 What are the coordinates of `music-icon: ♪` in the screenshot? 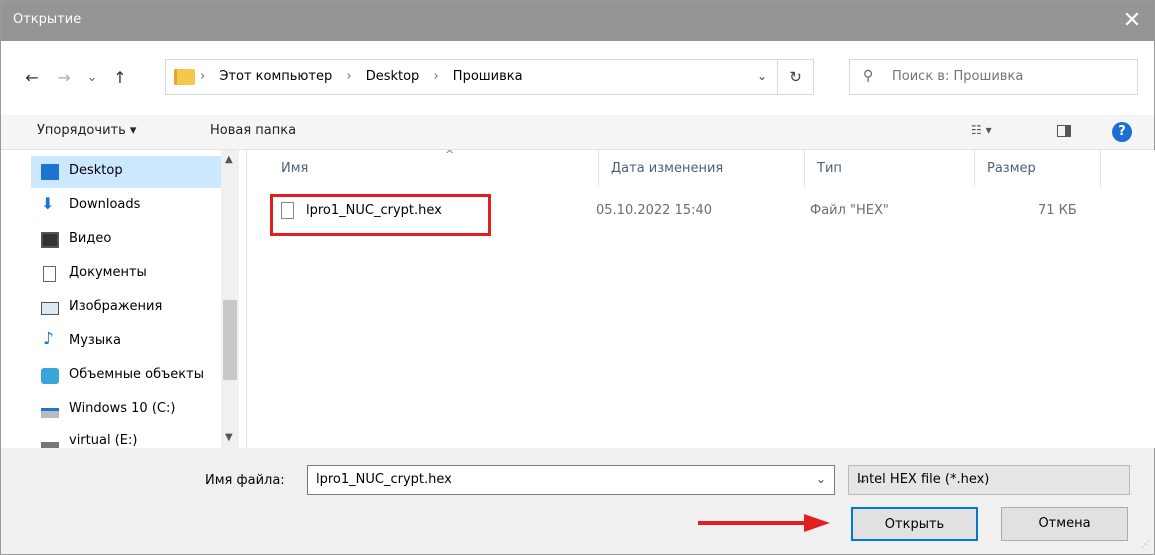 It's located at (48, 339).